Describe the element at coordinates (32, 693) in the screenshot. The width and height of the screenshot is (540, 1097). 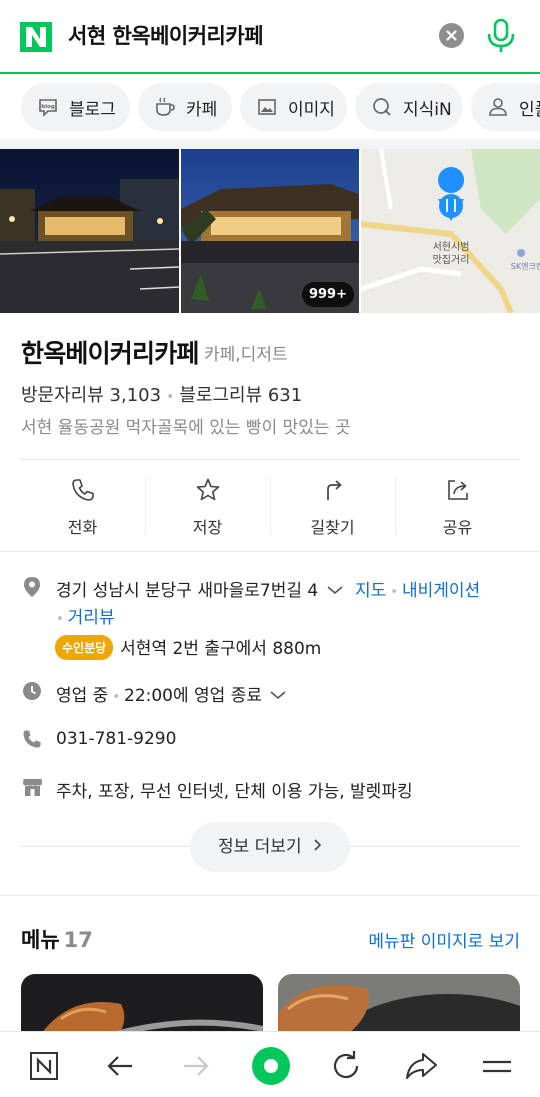
I see `clock-icon` at that location.